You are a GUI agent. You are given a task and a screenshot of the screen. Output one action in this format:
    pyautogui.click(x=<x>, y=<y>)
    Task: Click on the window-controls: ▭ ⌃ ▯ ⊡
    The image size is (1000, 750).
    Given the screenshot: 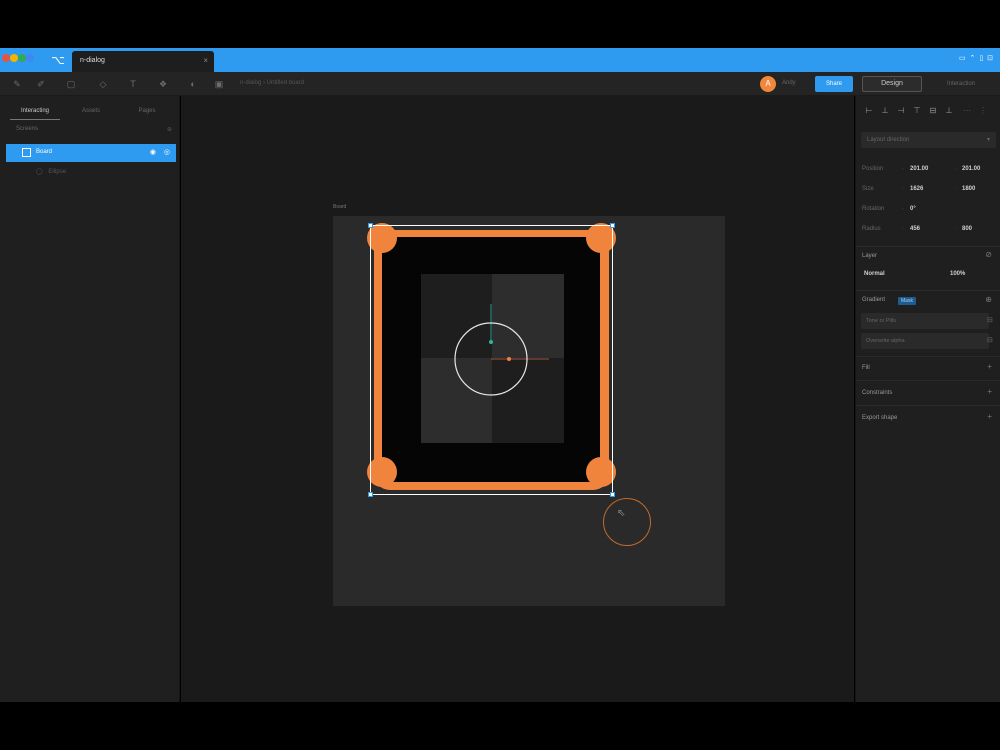 What is the action you would take?
    pyautogui.click(x=976, y=58)
    